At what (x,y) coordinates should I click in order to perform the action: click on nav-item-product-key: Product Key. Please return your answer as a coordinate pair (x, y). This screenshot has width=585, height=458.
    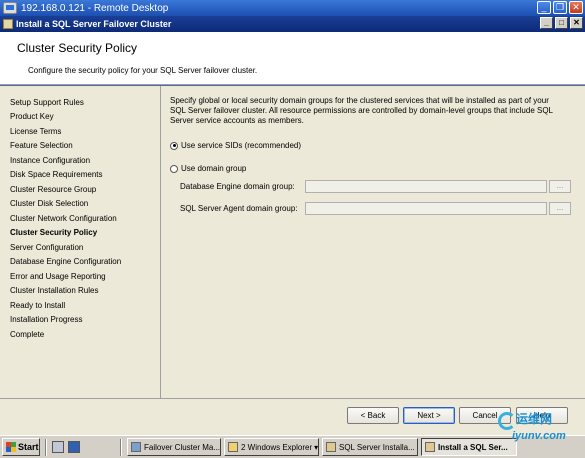
    Looking at the image, I should click on (32, 116).